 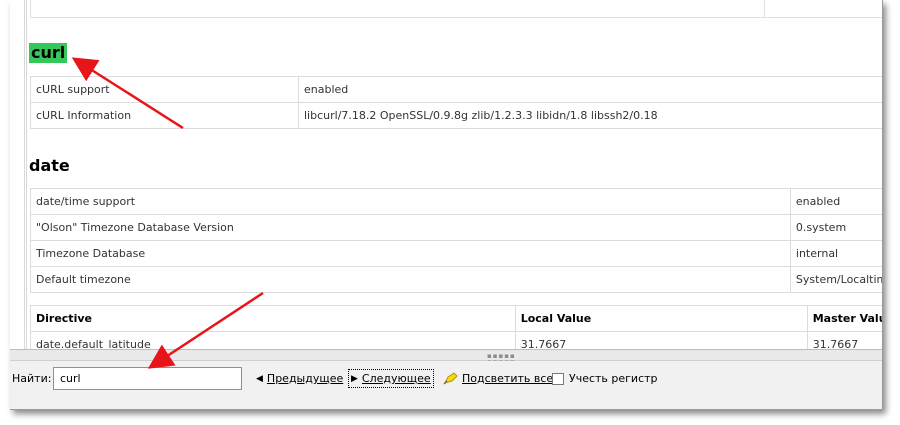 I want to click on row-label: Default timezone, so click(x=410, y=279).